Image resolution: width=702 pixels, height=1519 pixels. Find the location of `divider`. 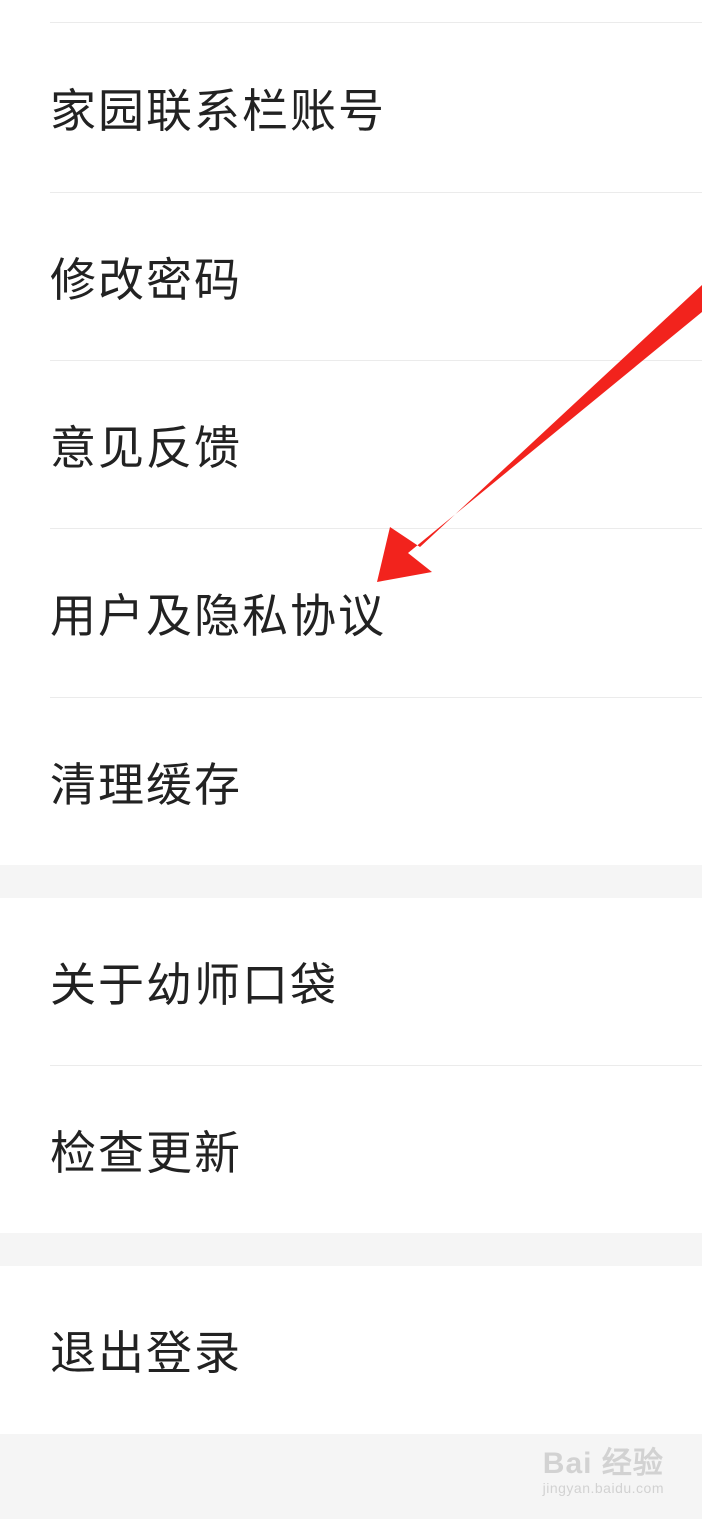

divider is located at coordinates (376, 22).